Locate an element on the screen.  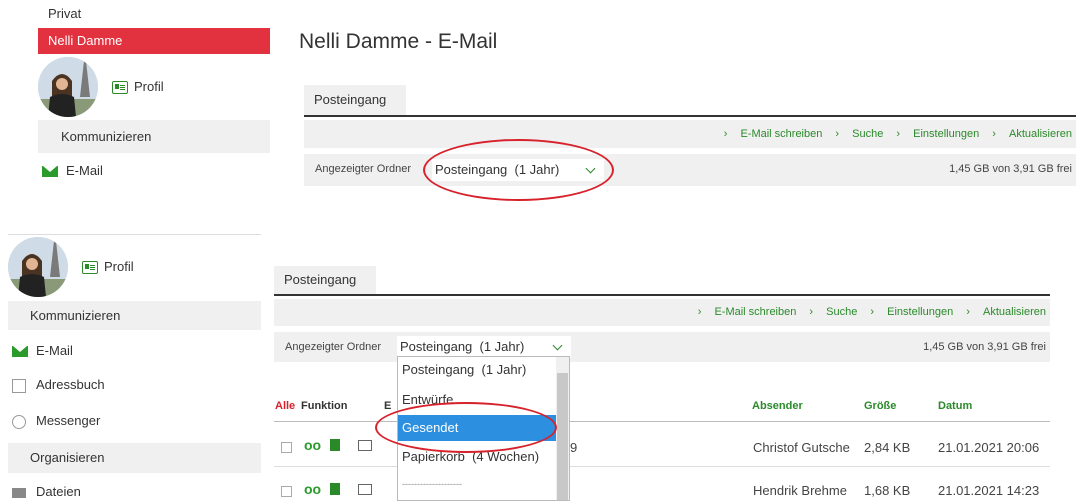
row-absender: Christof Gutsche is located at coordinates (801, 447).